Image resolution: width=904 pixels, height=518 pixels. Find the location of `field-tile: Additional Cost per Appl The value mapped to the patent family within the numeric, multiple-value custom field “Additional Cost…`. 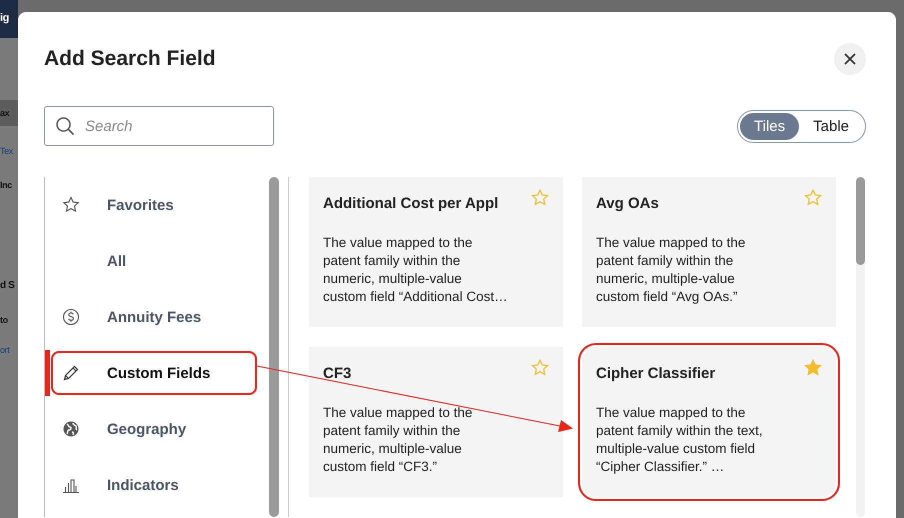

field-tile: Additional Cost per Appl The value mapped to the patent family within the numeric, multiple-value custom field “Additional Cost… is located at coordinates (436, 252).